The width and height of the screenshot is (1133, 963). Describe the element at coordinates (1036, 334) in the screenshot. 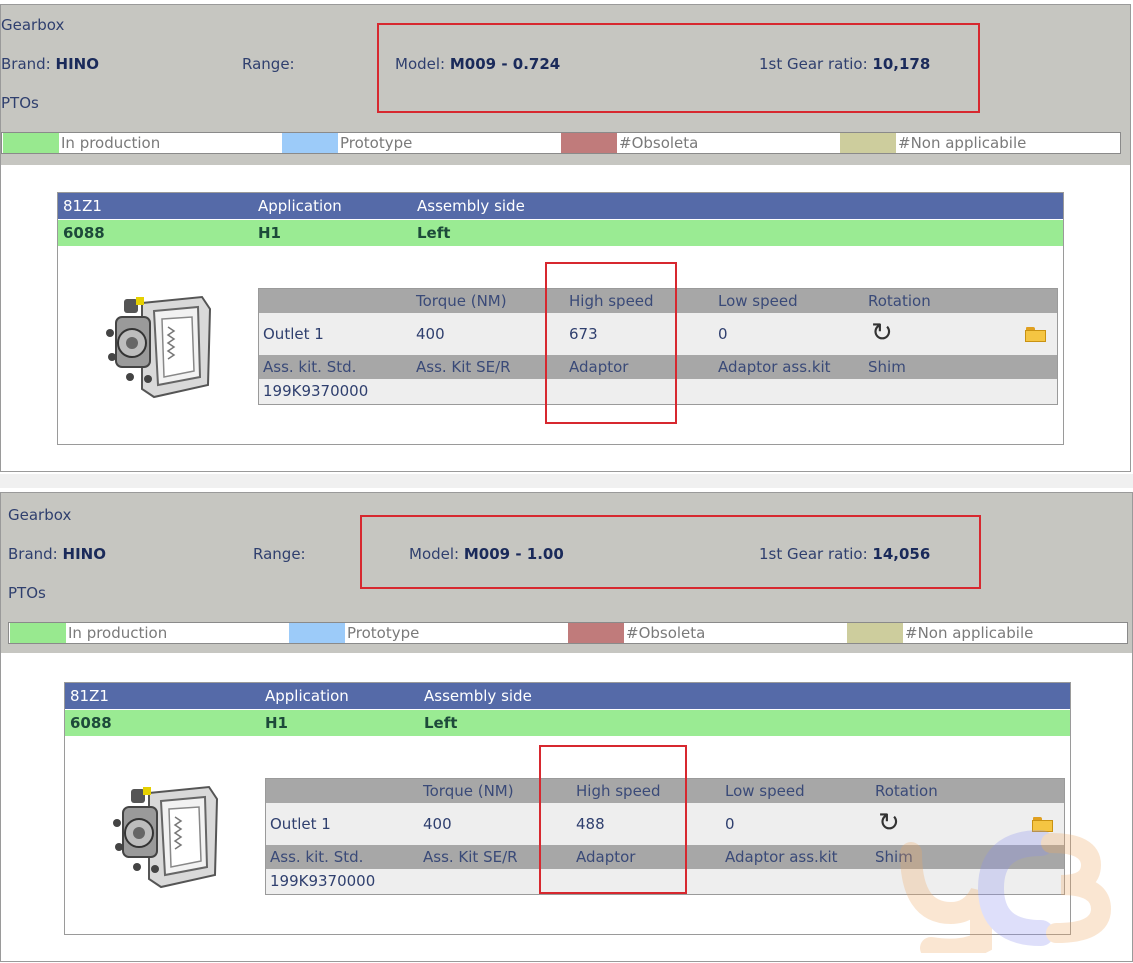

I see `open-folder-icon` at that location.